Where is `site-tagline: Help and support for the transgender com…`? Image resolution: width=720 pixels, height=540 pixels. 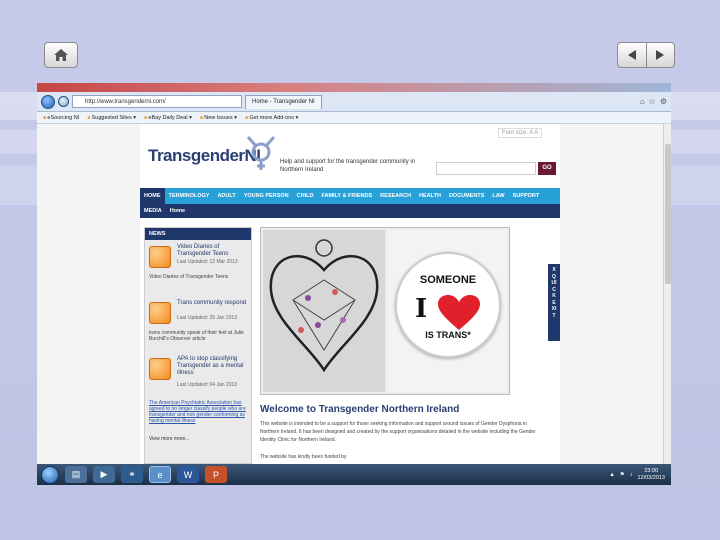 site-tagline: Help and support for the transgender com… is located at coordinates (348, 166).